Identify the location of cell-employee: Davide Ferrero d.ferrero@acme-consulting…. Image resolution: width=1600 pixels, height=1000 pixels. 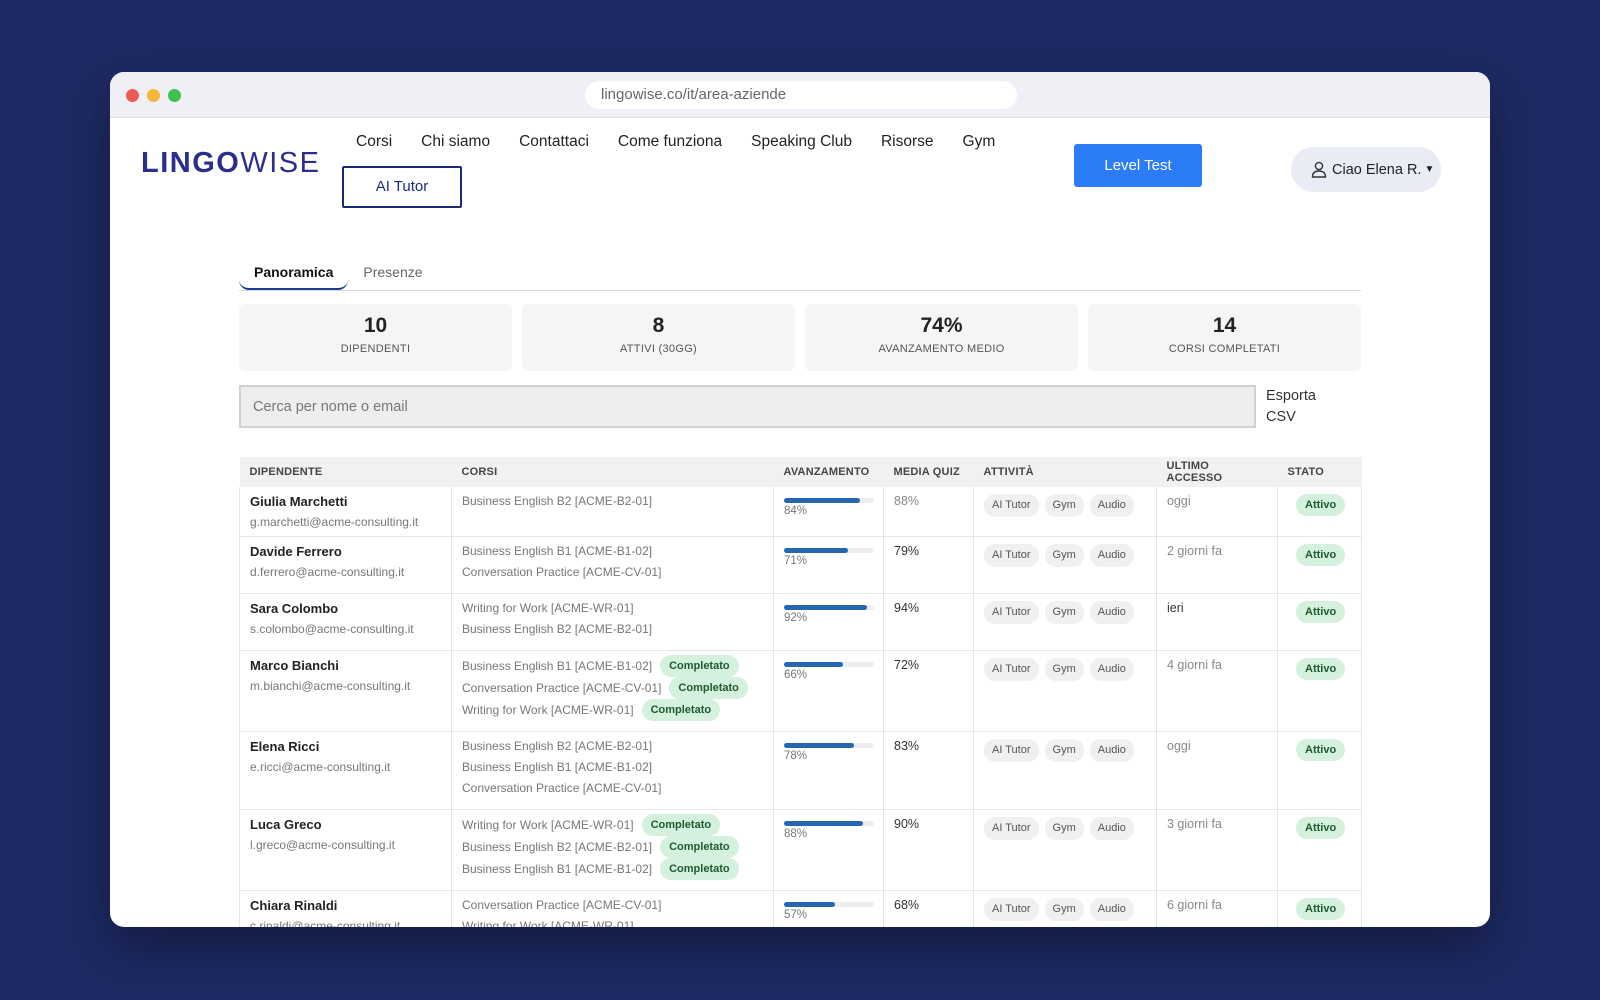
(345, 565).